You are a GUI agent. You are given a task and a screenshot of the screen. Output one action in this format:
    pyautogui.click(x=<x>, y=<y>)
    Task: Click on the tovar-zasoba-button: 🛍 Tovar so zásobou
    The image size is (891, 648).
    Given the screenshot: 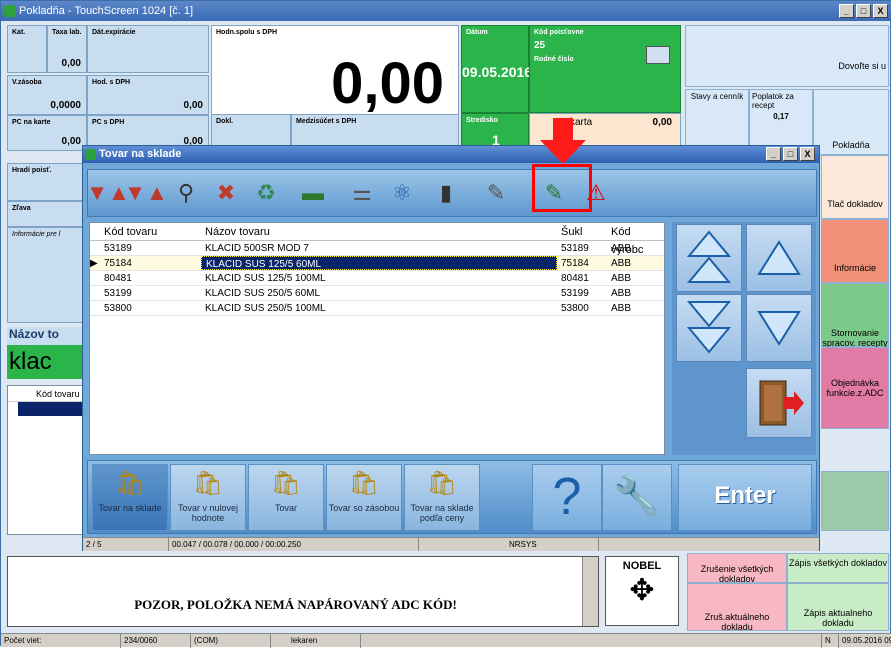 What is the action you would take?
    pyautogui.click(x=364, y=497)
    